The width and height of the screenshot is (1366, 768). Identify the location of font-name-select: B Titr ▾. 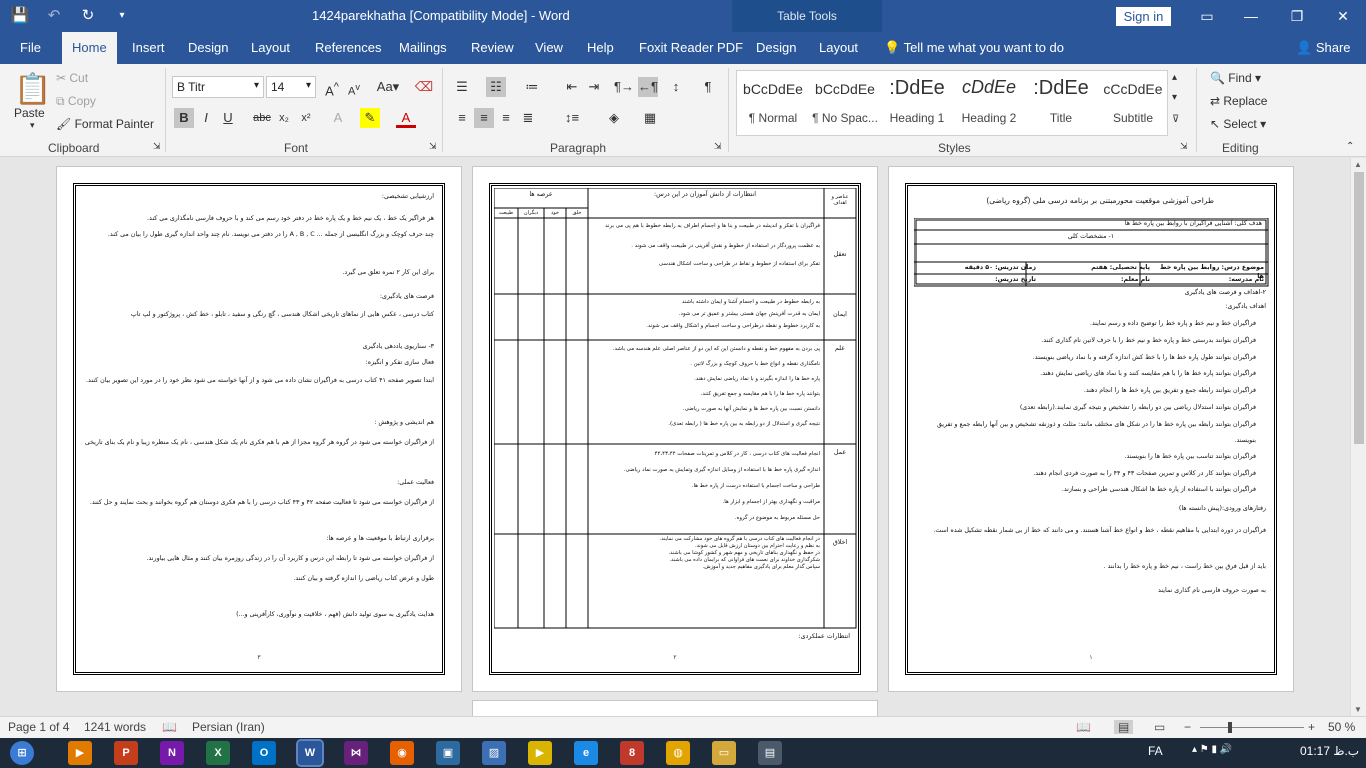
(218, 87).